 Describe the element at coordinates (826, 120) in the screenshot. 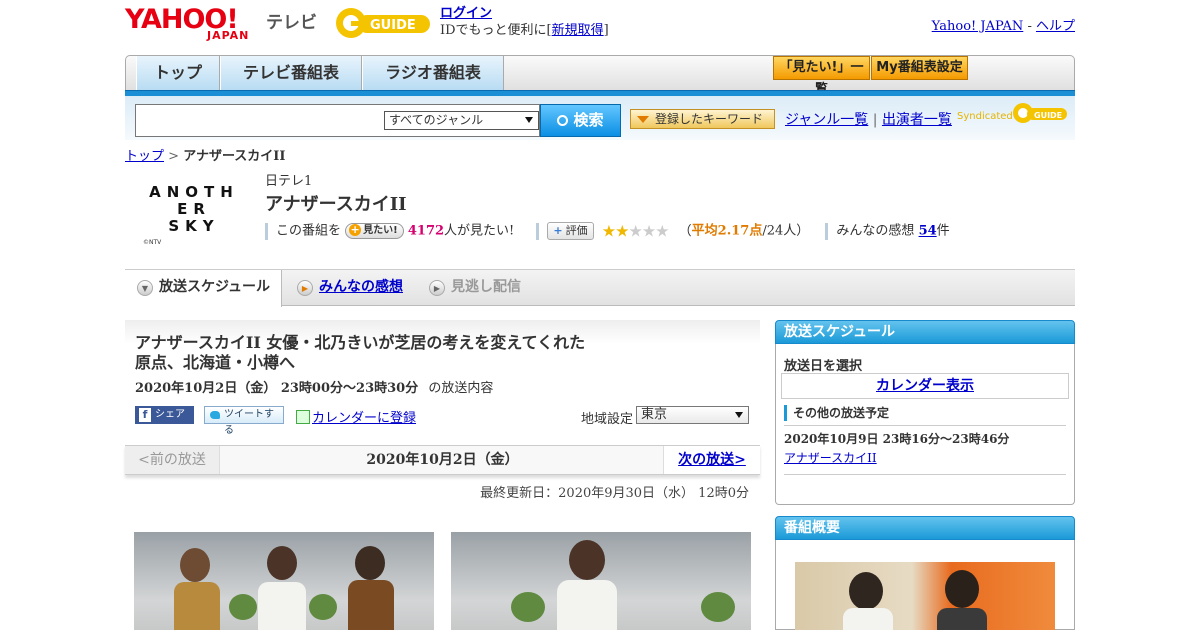

I see `genre-list-link: ジャンル一覧` at that location.